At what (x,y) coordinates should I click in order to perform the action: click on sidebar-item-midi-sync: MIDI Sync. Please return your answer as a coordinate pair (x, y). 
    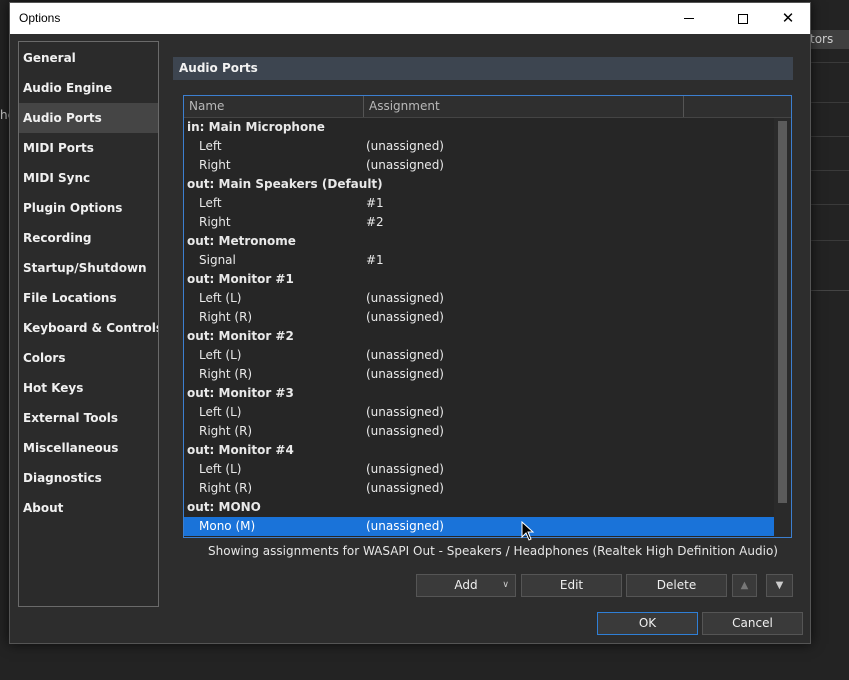
    Looking at the image, I should click on (88, 178).